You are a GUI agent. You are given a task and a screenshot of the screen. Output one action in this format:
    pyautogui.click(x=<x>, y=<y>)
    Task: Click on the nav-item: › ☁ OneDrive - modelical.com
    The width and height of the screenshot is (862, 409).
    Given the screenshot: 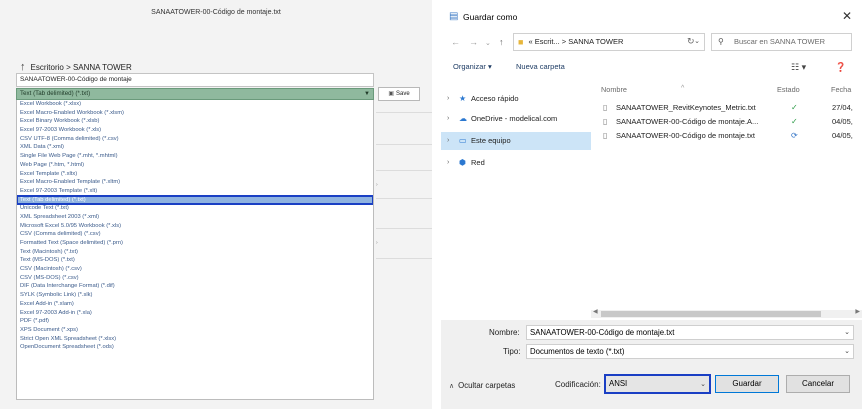 What is the action you would take?
    pyautogui.click(x=516, y=119)
    